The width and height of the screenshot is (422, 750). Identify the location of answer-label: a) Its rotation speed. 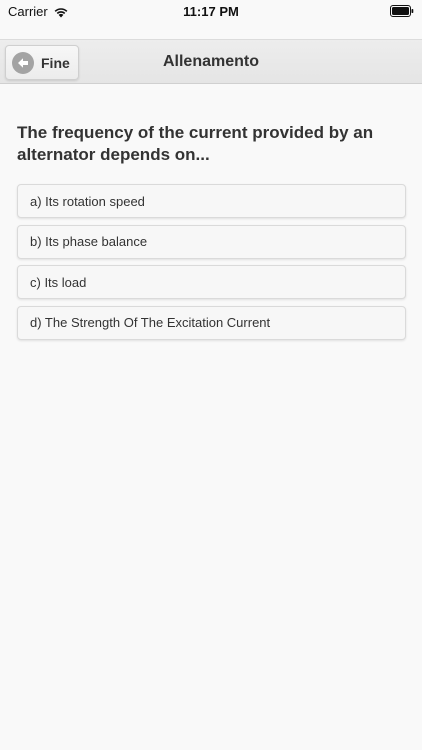
(87, 201).